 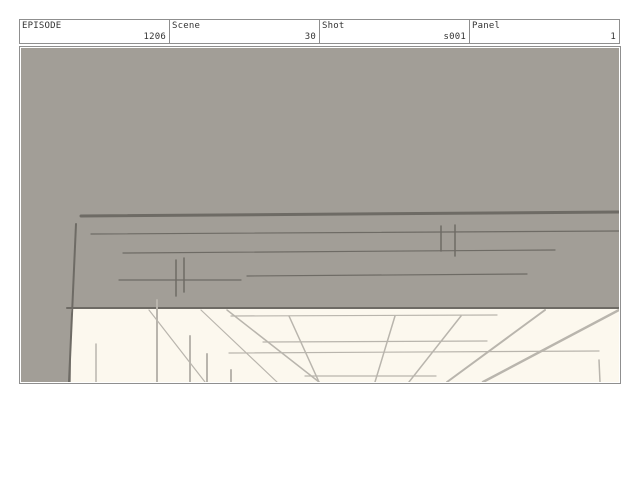 What do you see at coordinates (186, 26) in the screenshot?
I see `scene-label: Scene` at bounding box center [186, 26].